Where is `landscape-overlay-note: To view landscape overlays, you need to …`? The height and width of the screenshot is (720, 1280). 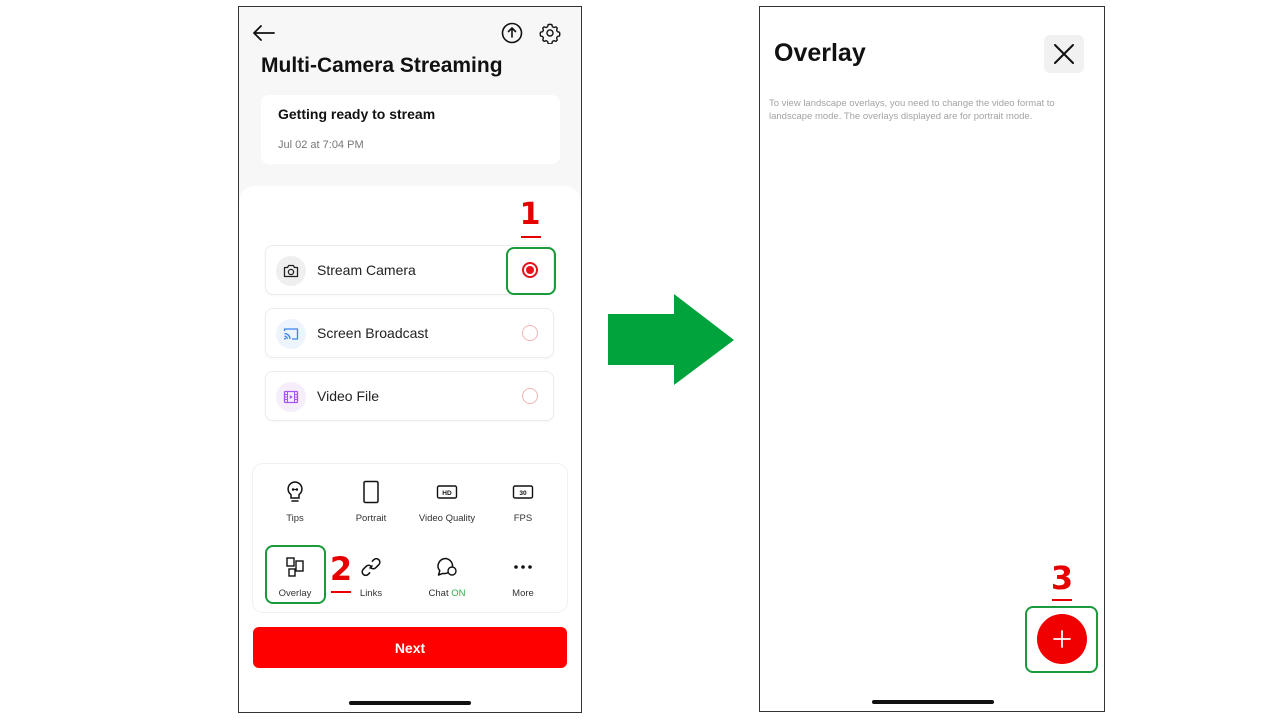
landscape-overlay-note: To view landscape overlays, you need to … is located at coordinates (912, 110).